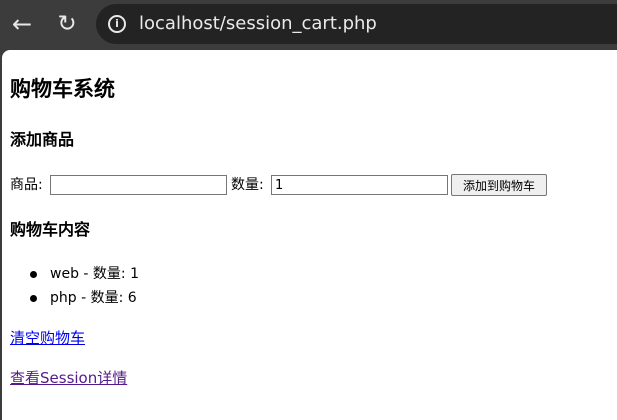  I want to click on add-product-heading: 添加商品, so click(42, 139).